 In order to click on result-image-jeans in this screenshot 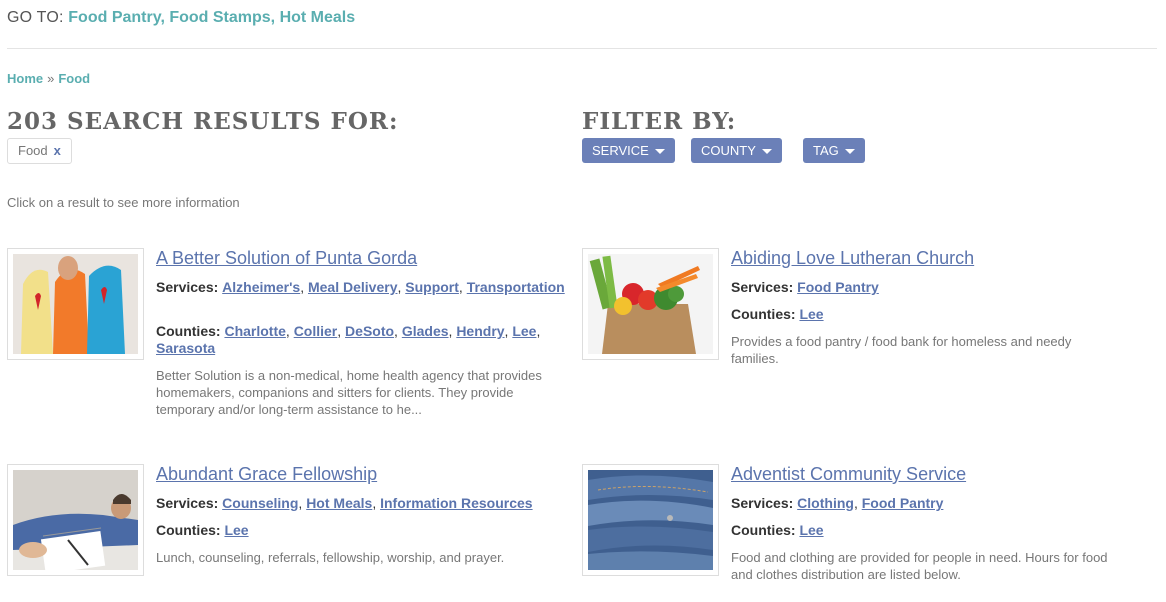, I will do `click(650, 520)`.